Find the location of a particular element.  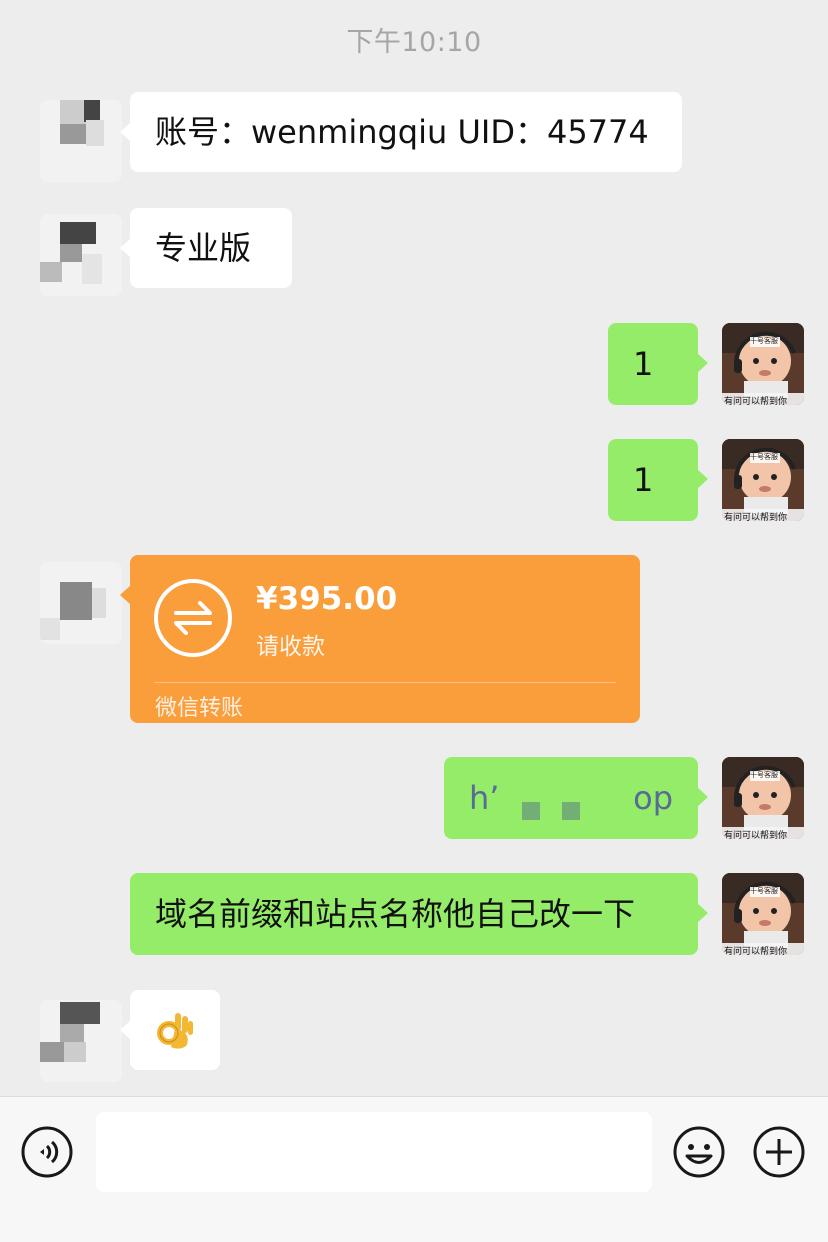

message-bubble: 专业版 is located at coordinates (206, 248).